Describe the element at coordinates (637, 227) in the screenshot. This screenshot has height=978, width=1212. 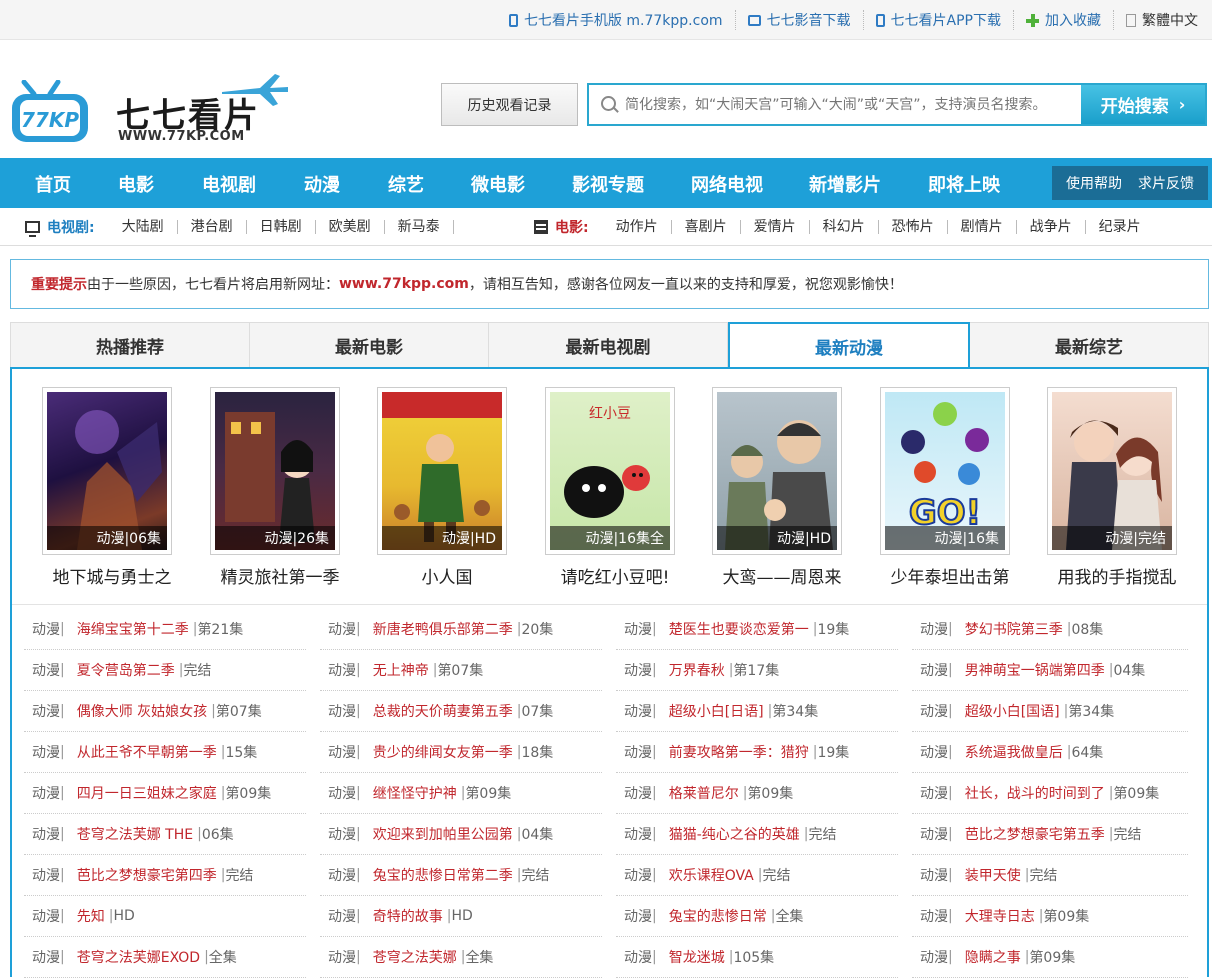
I see `subnav-movie-item: 动作片` at that location.